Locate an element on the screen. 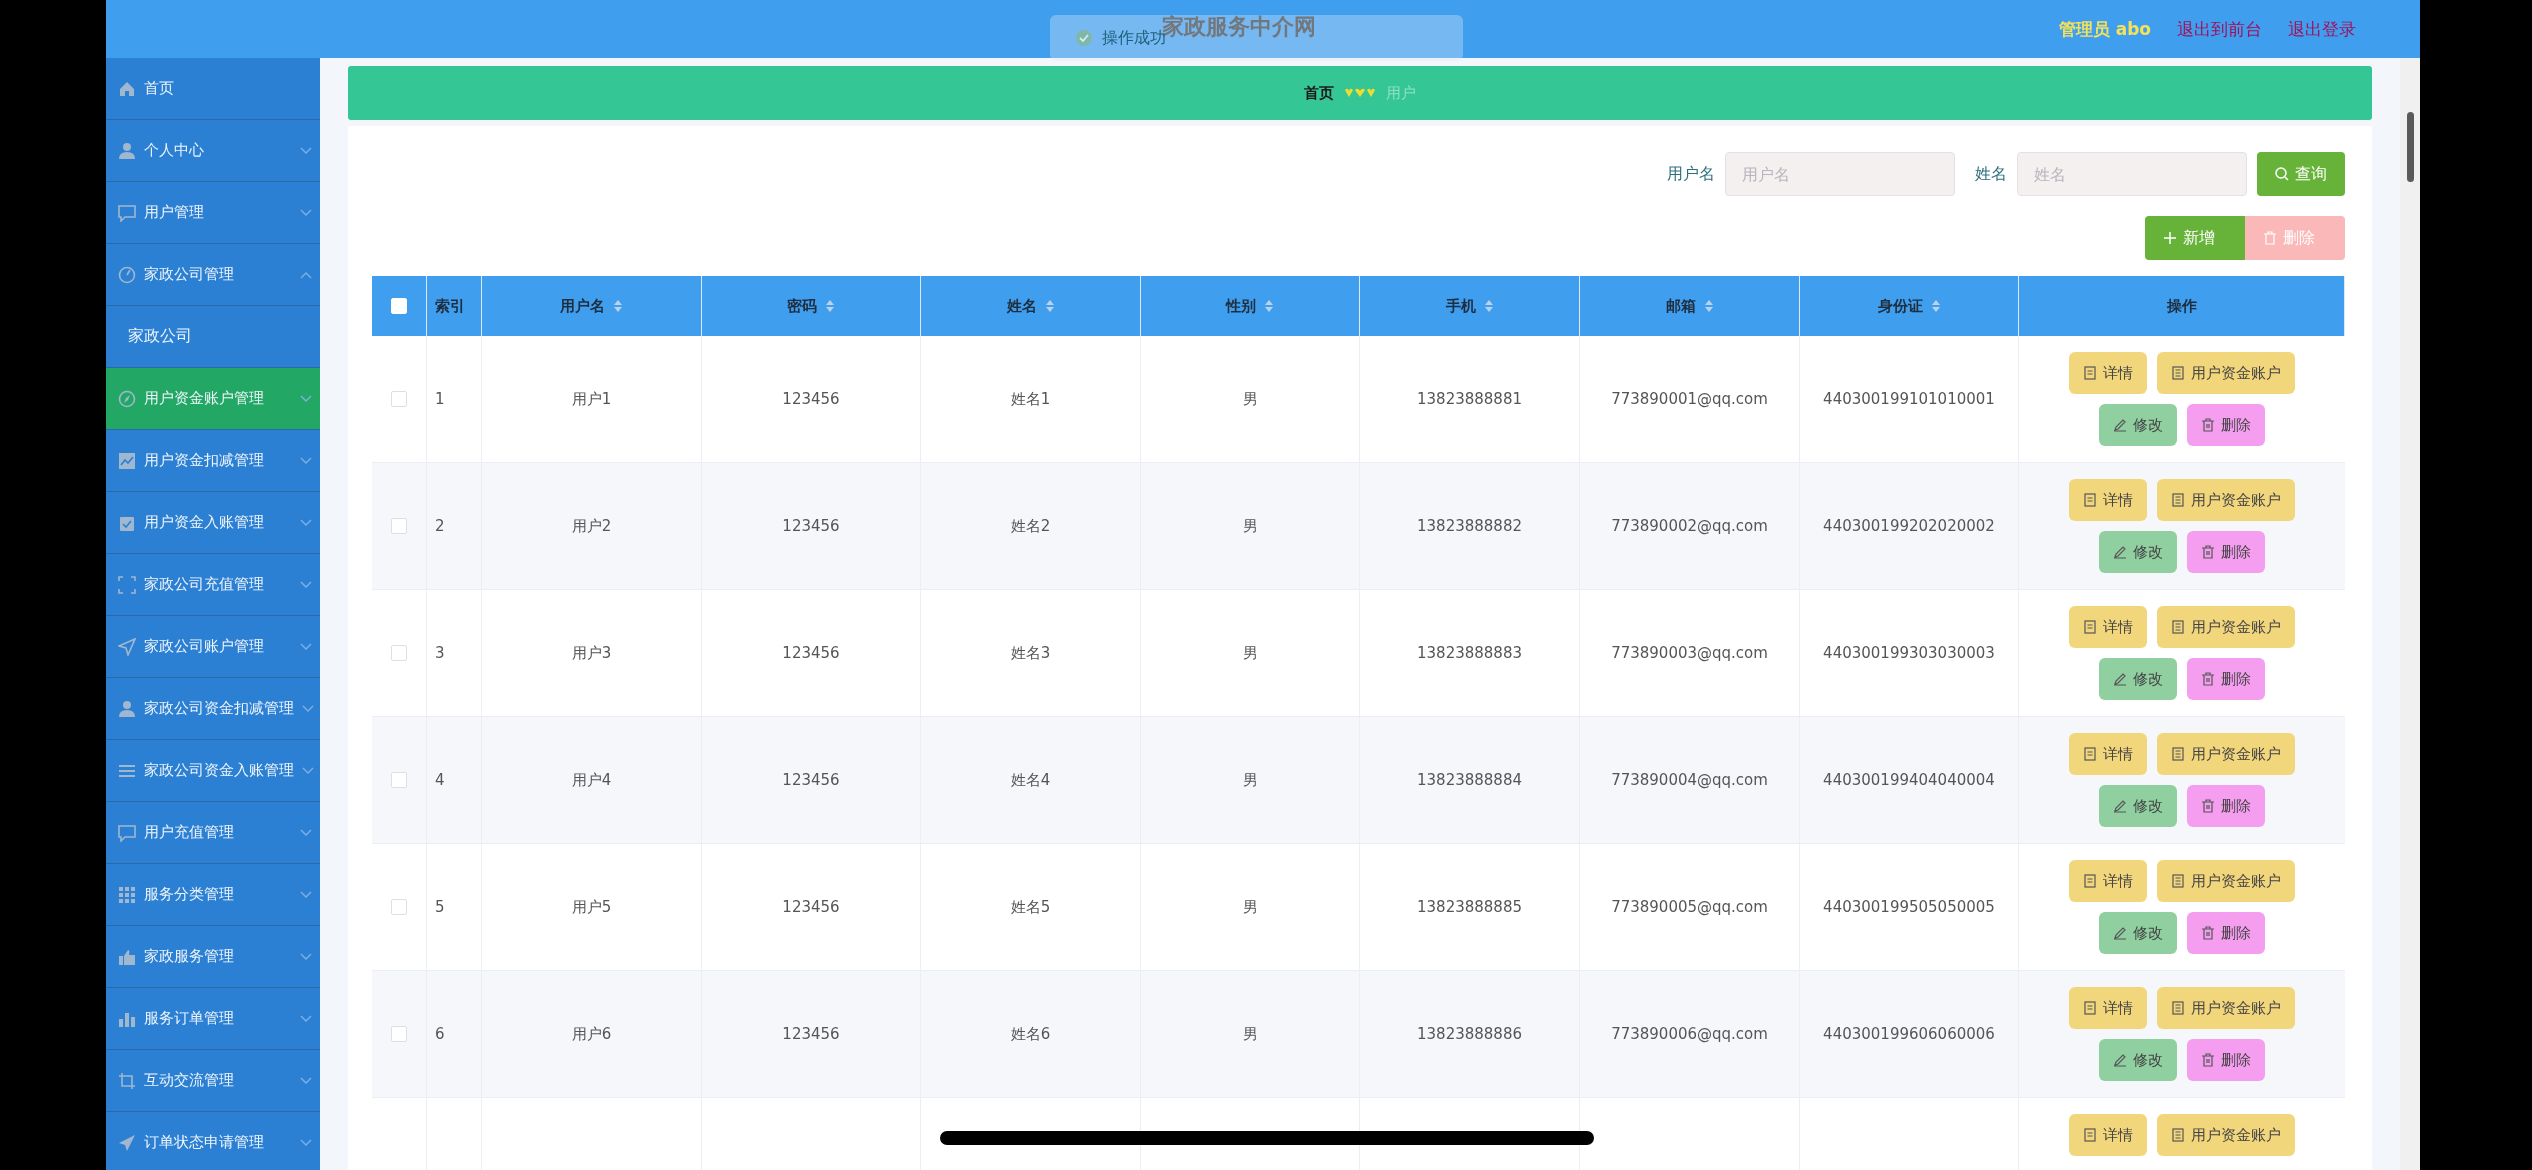 Image resolution: width=2532 pixels, height=1170 pixels. table-cell: 440300199404040004 is located at coordinates (1909, 780).